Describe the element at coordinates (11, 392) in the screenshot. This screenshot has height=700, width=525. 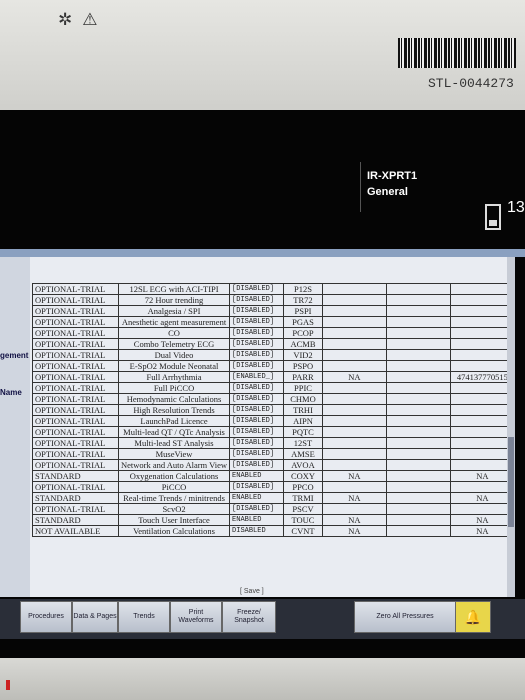
I see `side-menu-item-name: Name` at that location.